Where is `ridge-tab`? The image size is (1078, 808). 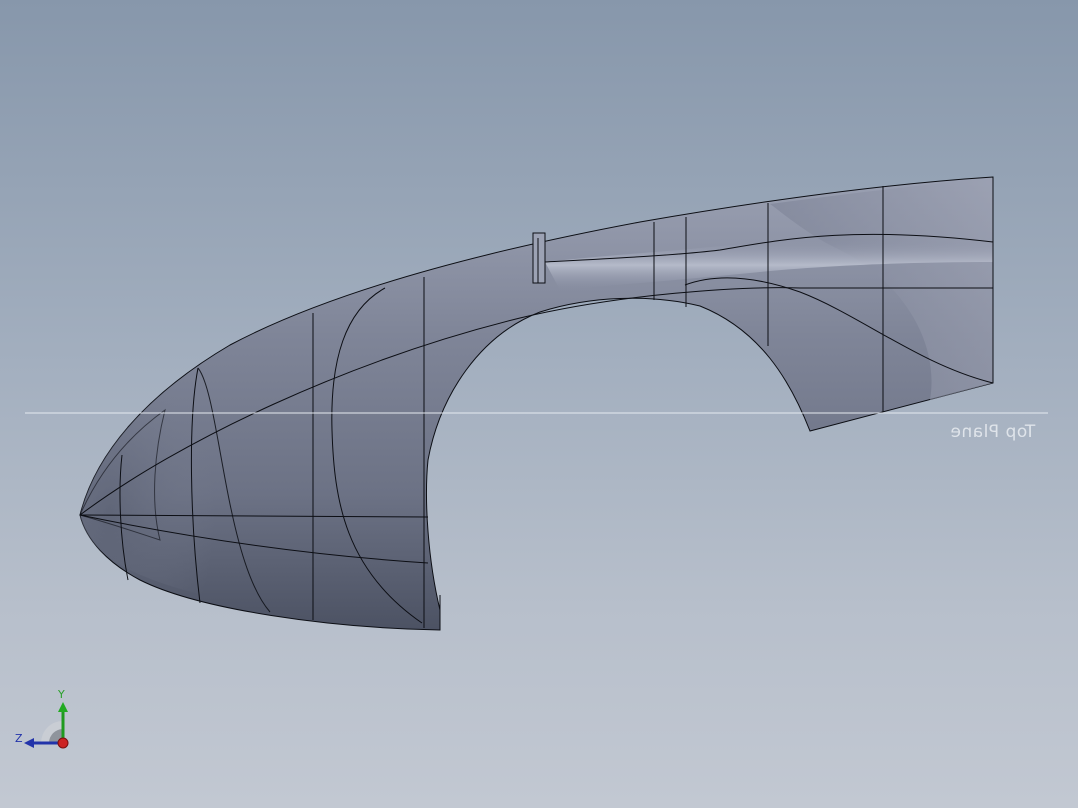
ridge-tab is located at coordinates (539, 258).